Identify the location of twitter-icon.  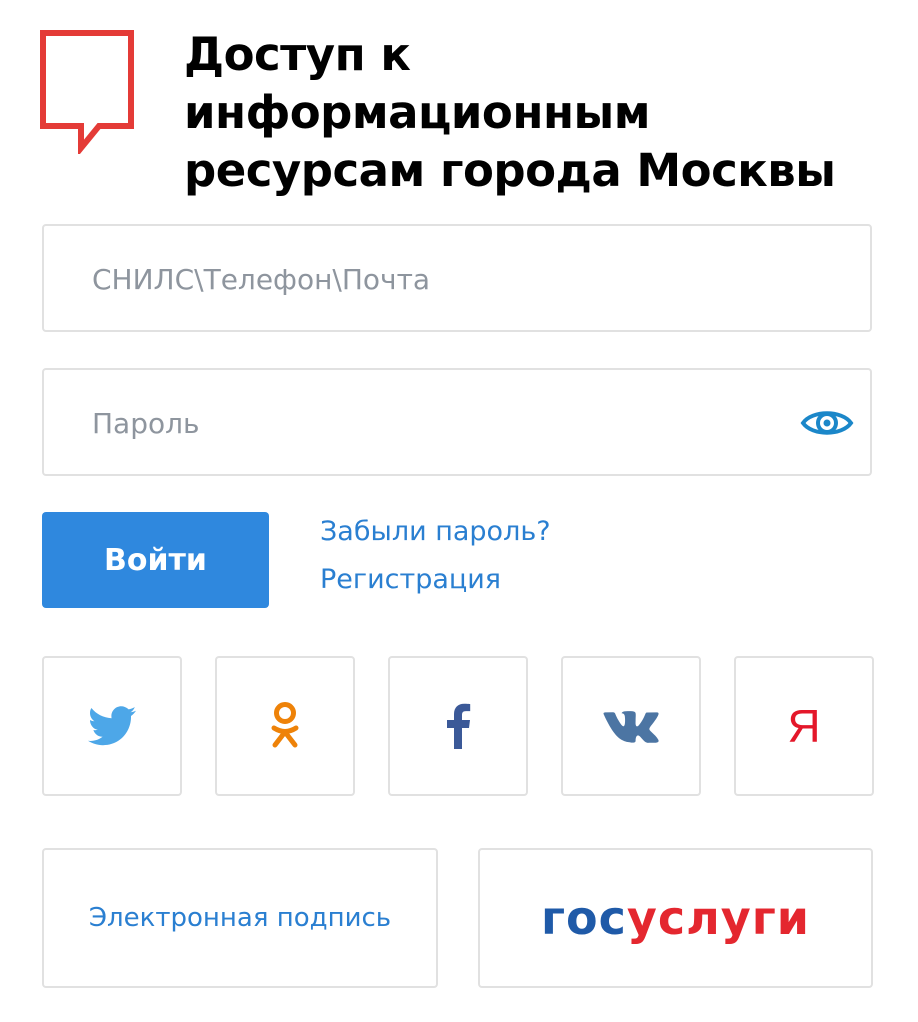
(112, 726).